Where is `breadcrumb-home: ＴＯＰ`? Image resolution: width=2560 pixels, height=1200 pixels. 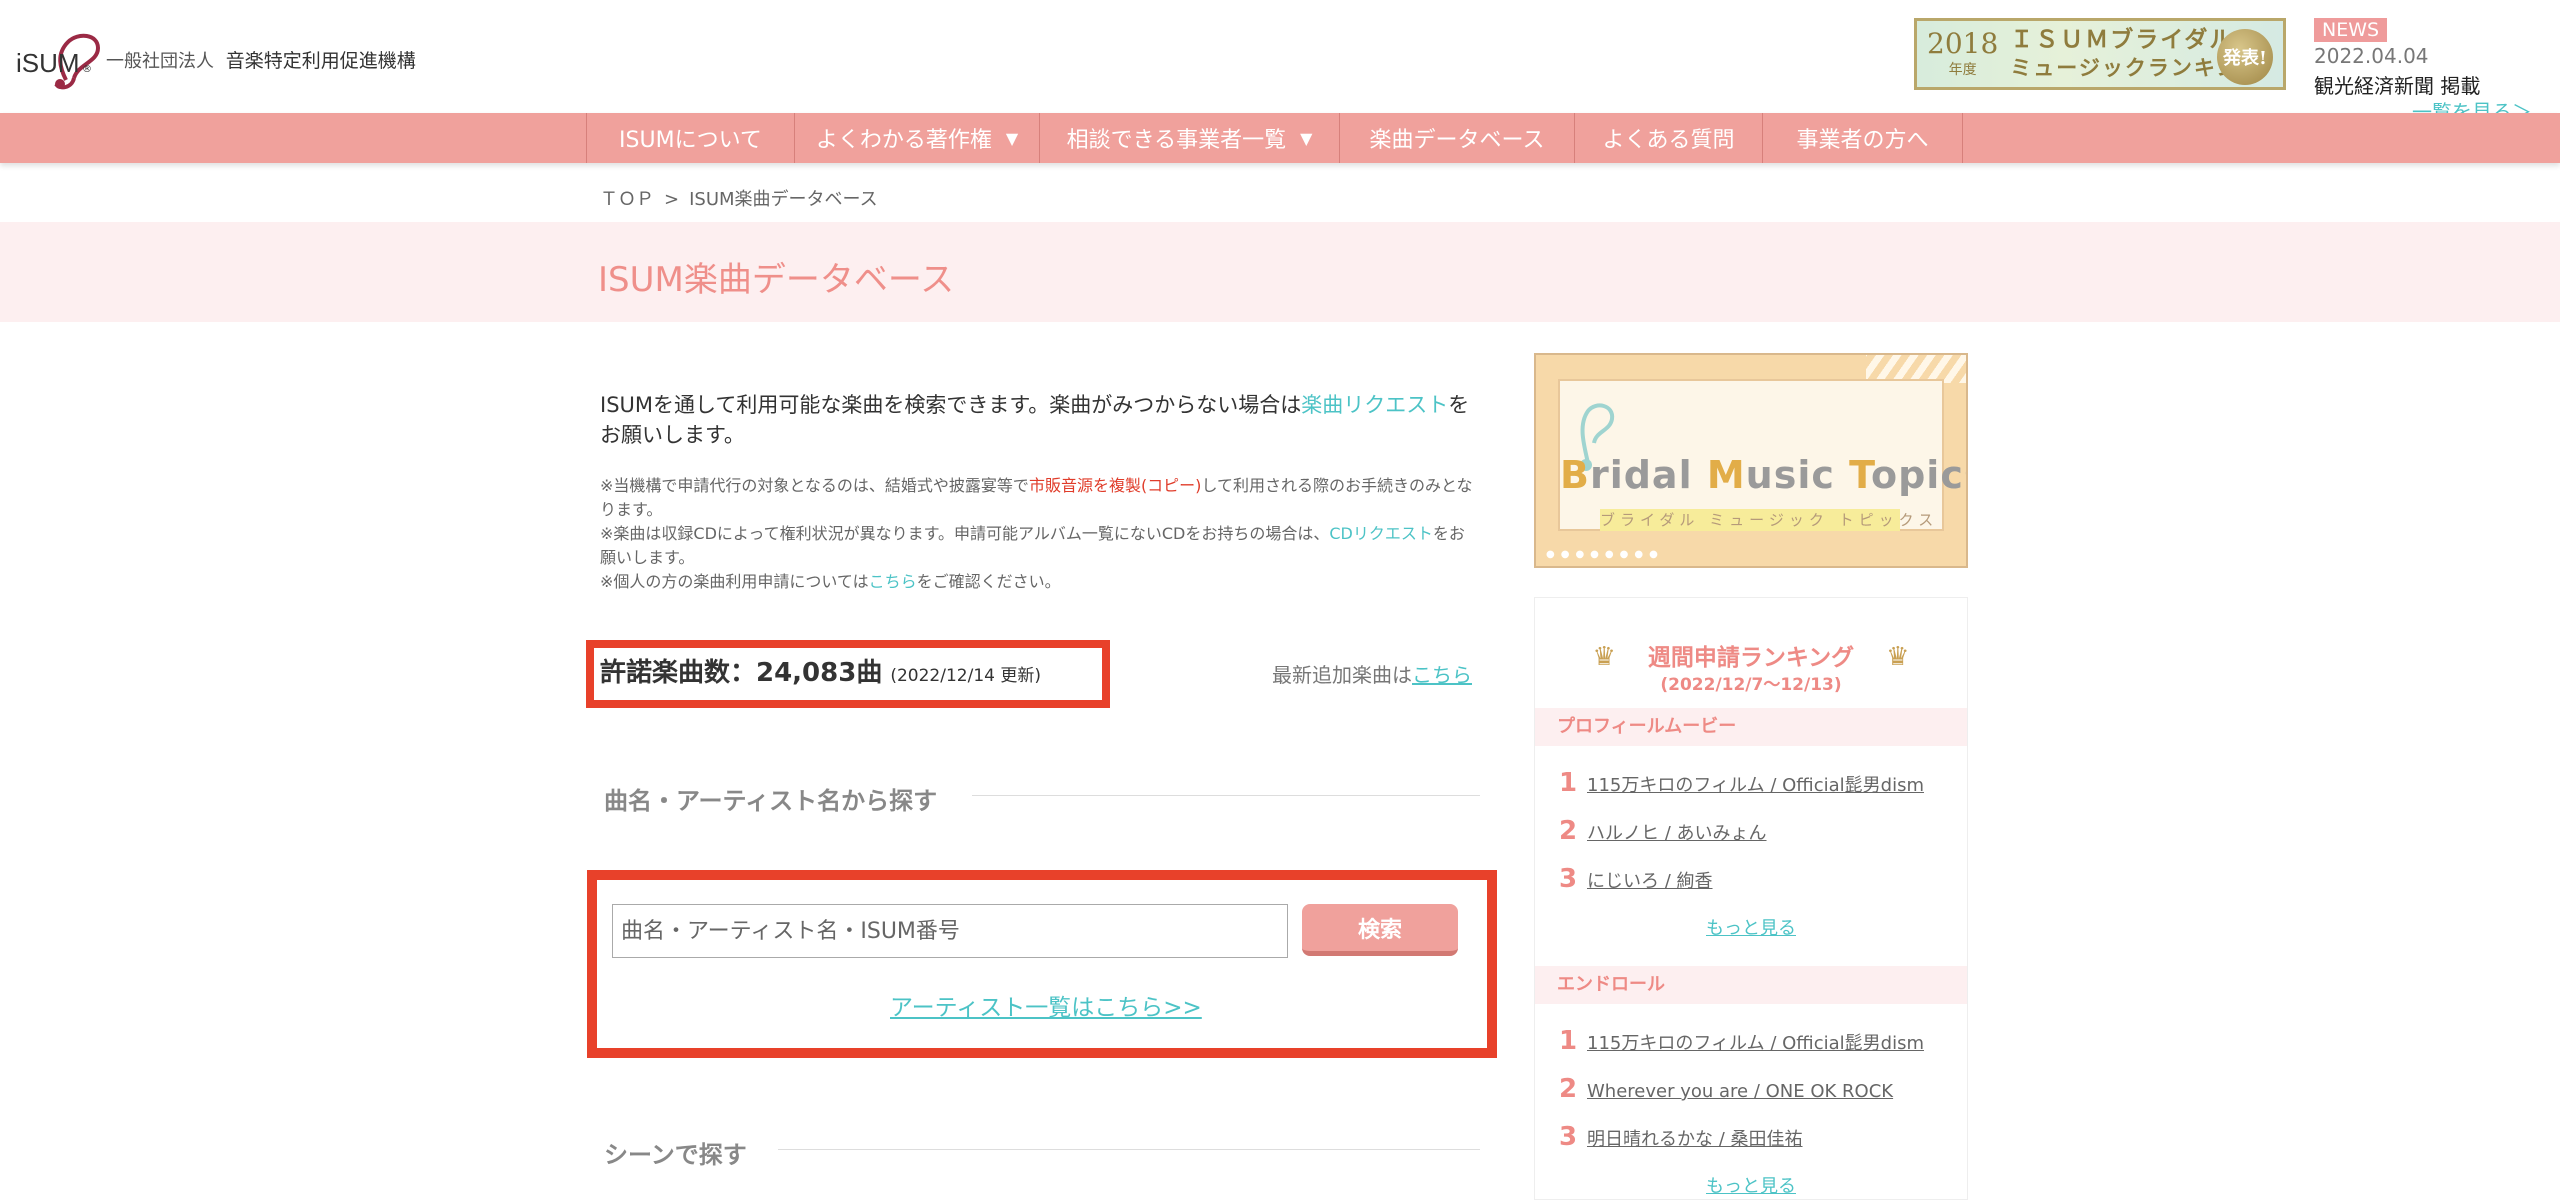
breadcrumb-home: ＴＯＰ is located at coordinates (627, 199).